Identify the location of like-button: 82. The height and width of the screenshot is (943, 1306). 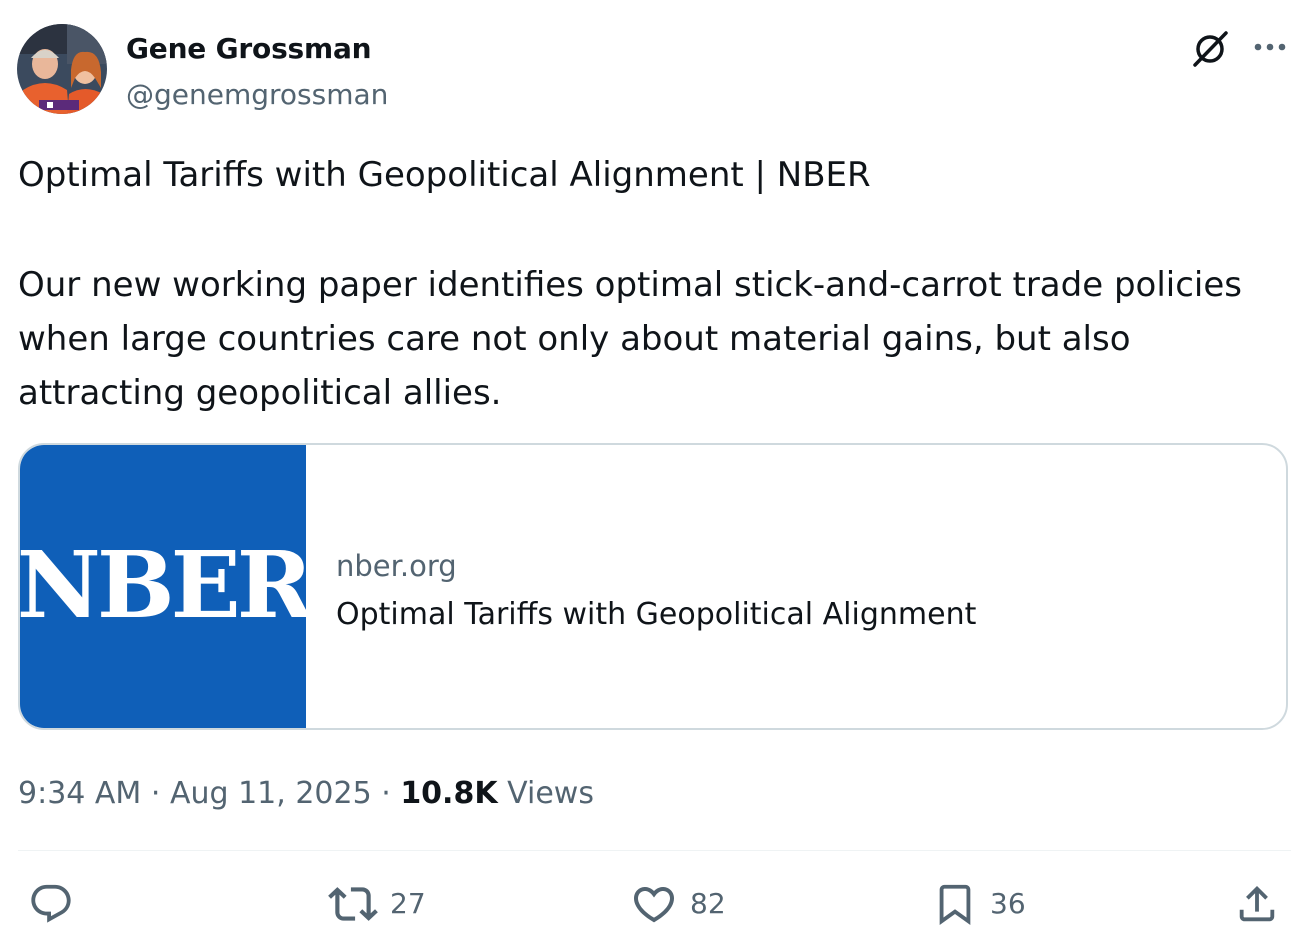
(678, 904).